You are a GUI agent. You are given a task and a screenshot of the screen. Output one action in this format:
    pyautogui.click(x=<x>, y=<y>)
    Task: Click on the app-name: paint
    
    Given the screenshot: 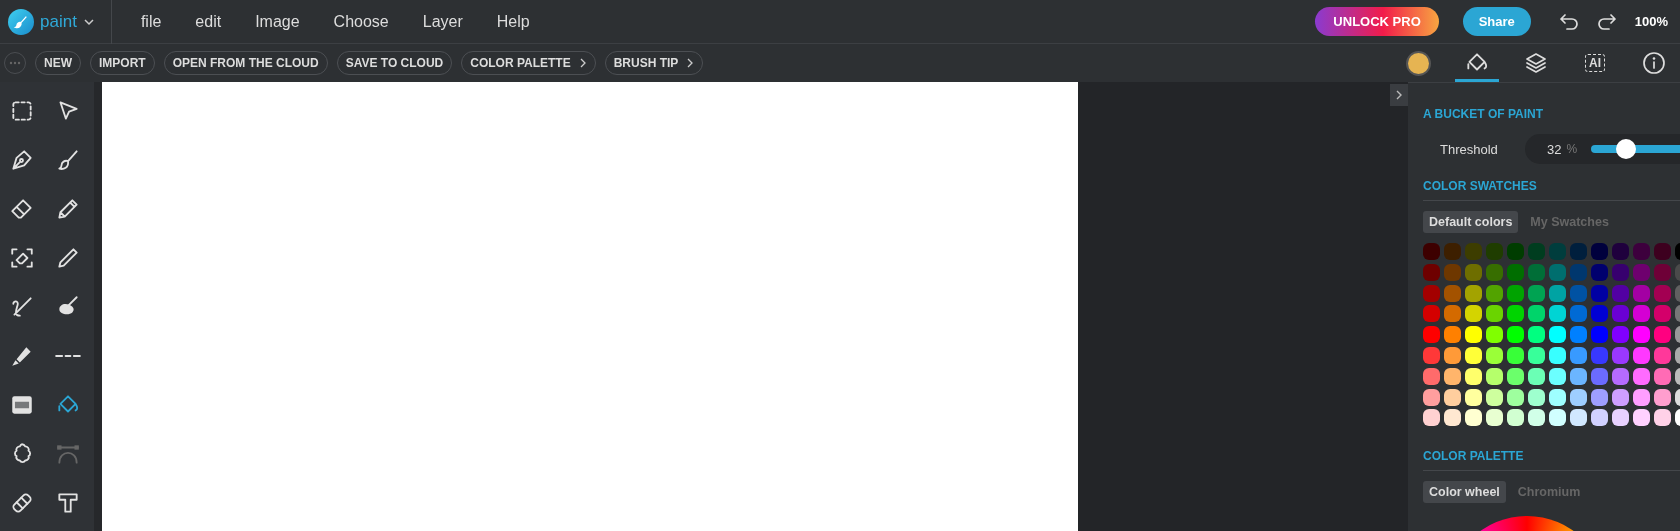 What is the action you would take?
    pyautogui.click(x=58, y=21)
    